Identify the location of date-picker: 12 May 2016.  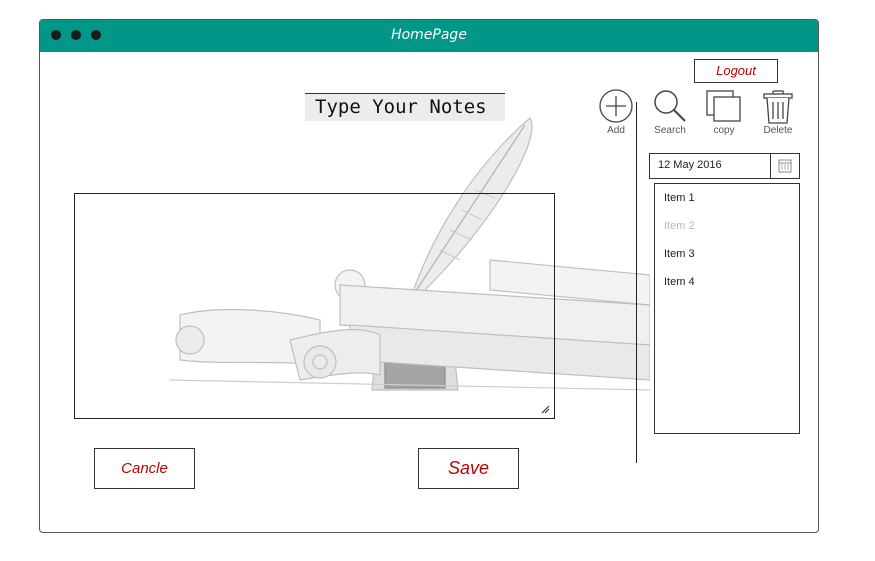
(724, 166).